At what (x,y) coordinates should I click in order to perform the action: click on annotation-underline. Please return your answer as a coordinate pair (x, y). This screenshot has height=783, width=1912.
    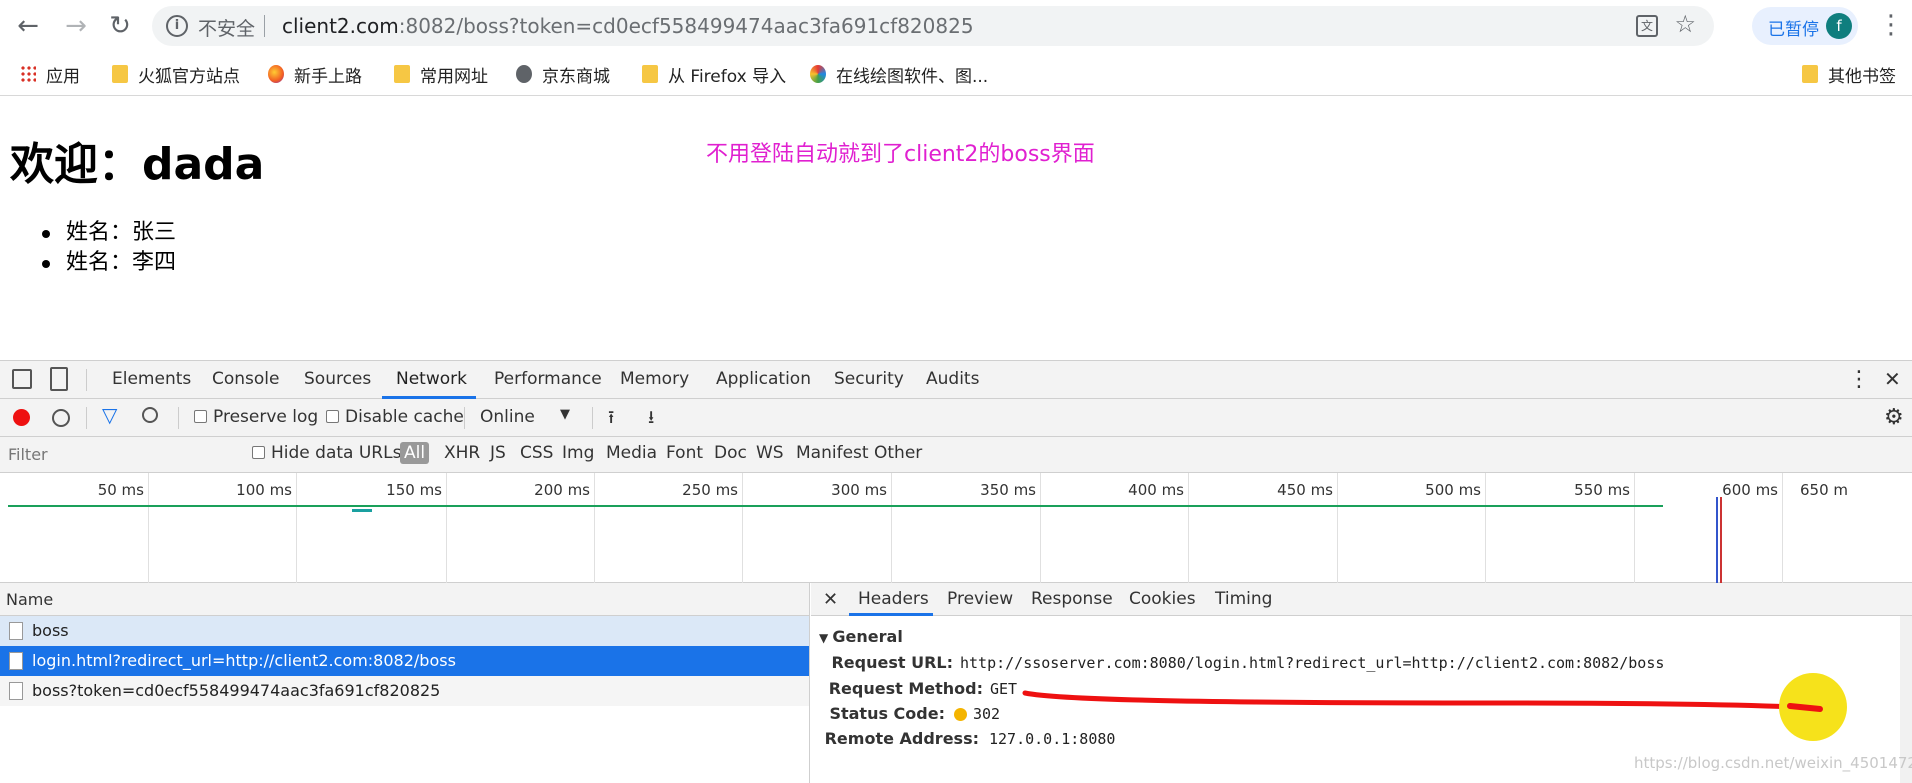
    Looking at the image, I should click on (1421, 700).